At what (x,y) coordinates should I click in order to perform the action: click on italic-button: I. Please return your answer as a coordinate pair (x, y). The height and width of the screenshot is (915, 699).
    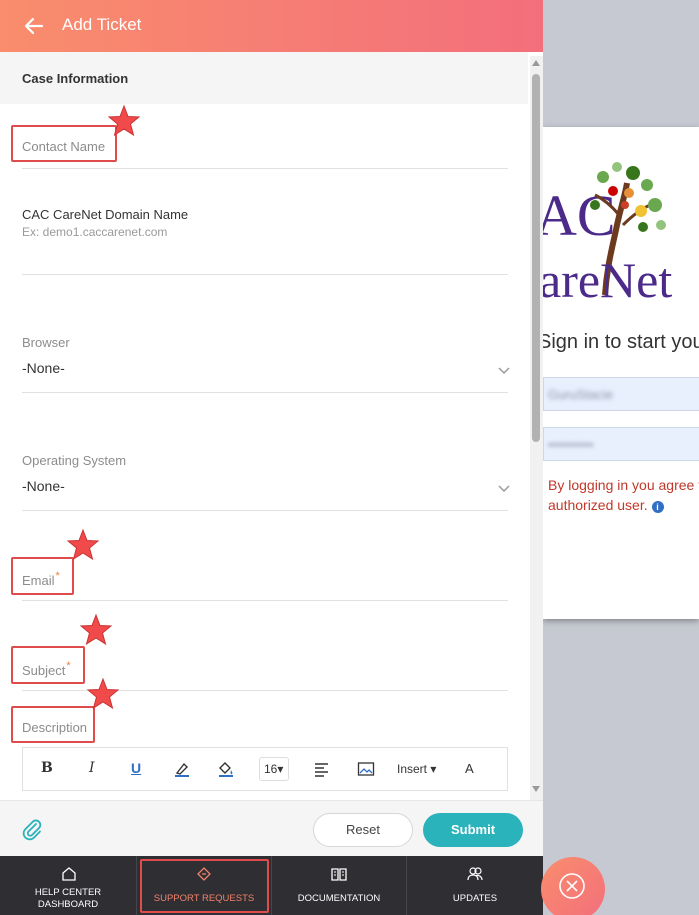
    Looking at the image, I should click on (92, 768).